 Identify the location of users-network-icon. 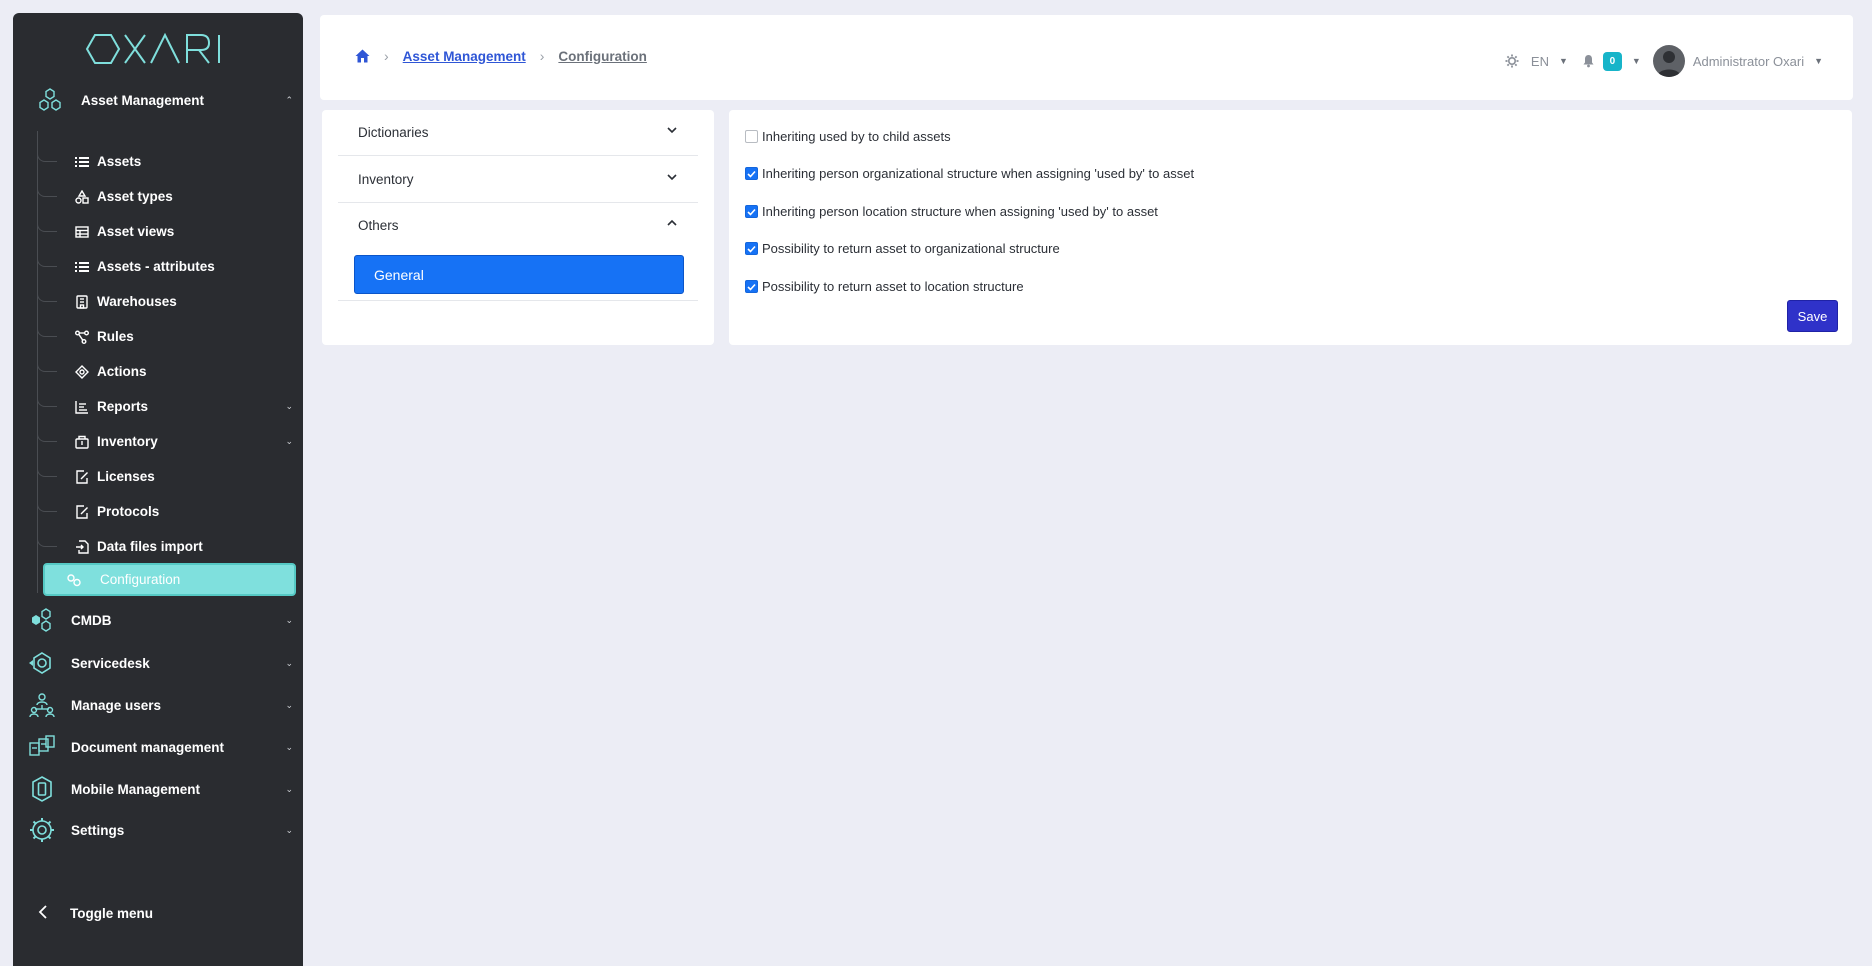
(42, 705).